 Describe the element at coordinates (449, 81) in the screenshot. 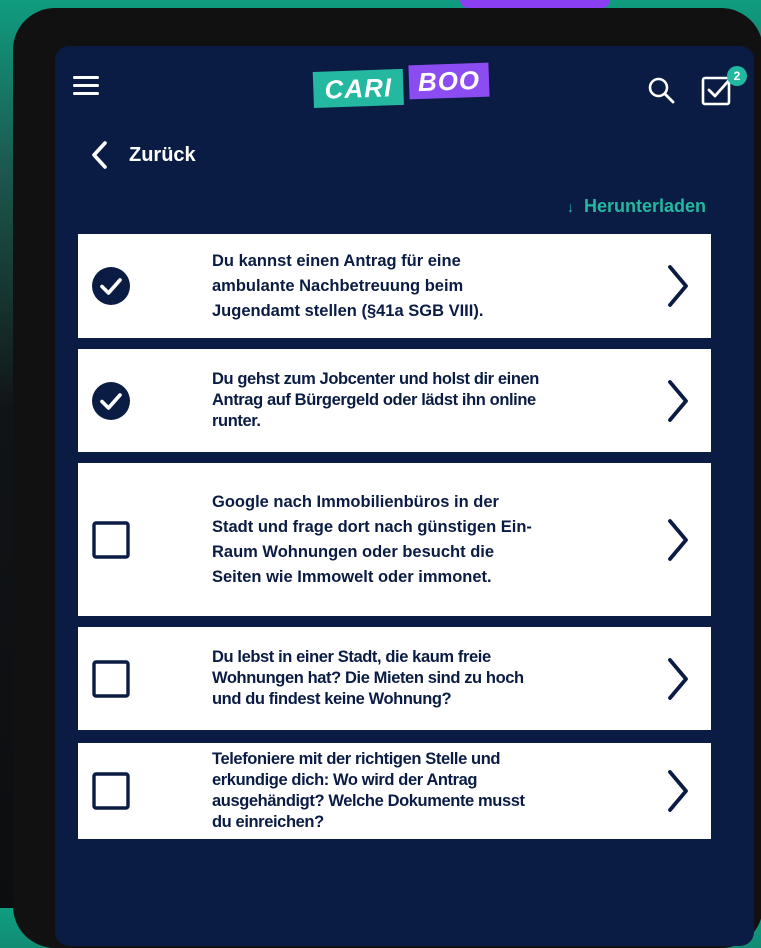

I see `logo-part-boo: BOO` at that location.